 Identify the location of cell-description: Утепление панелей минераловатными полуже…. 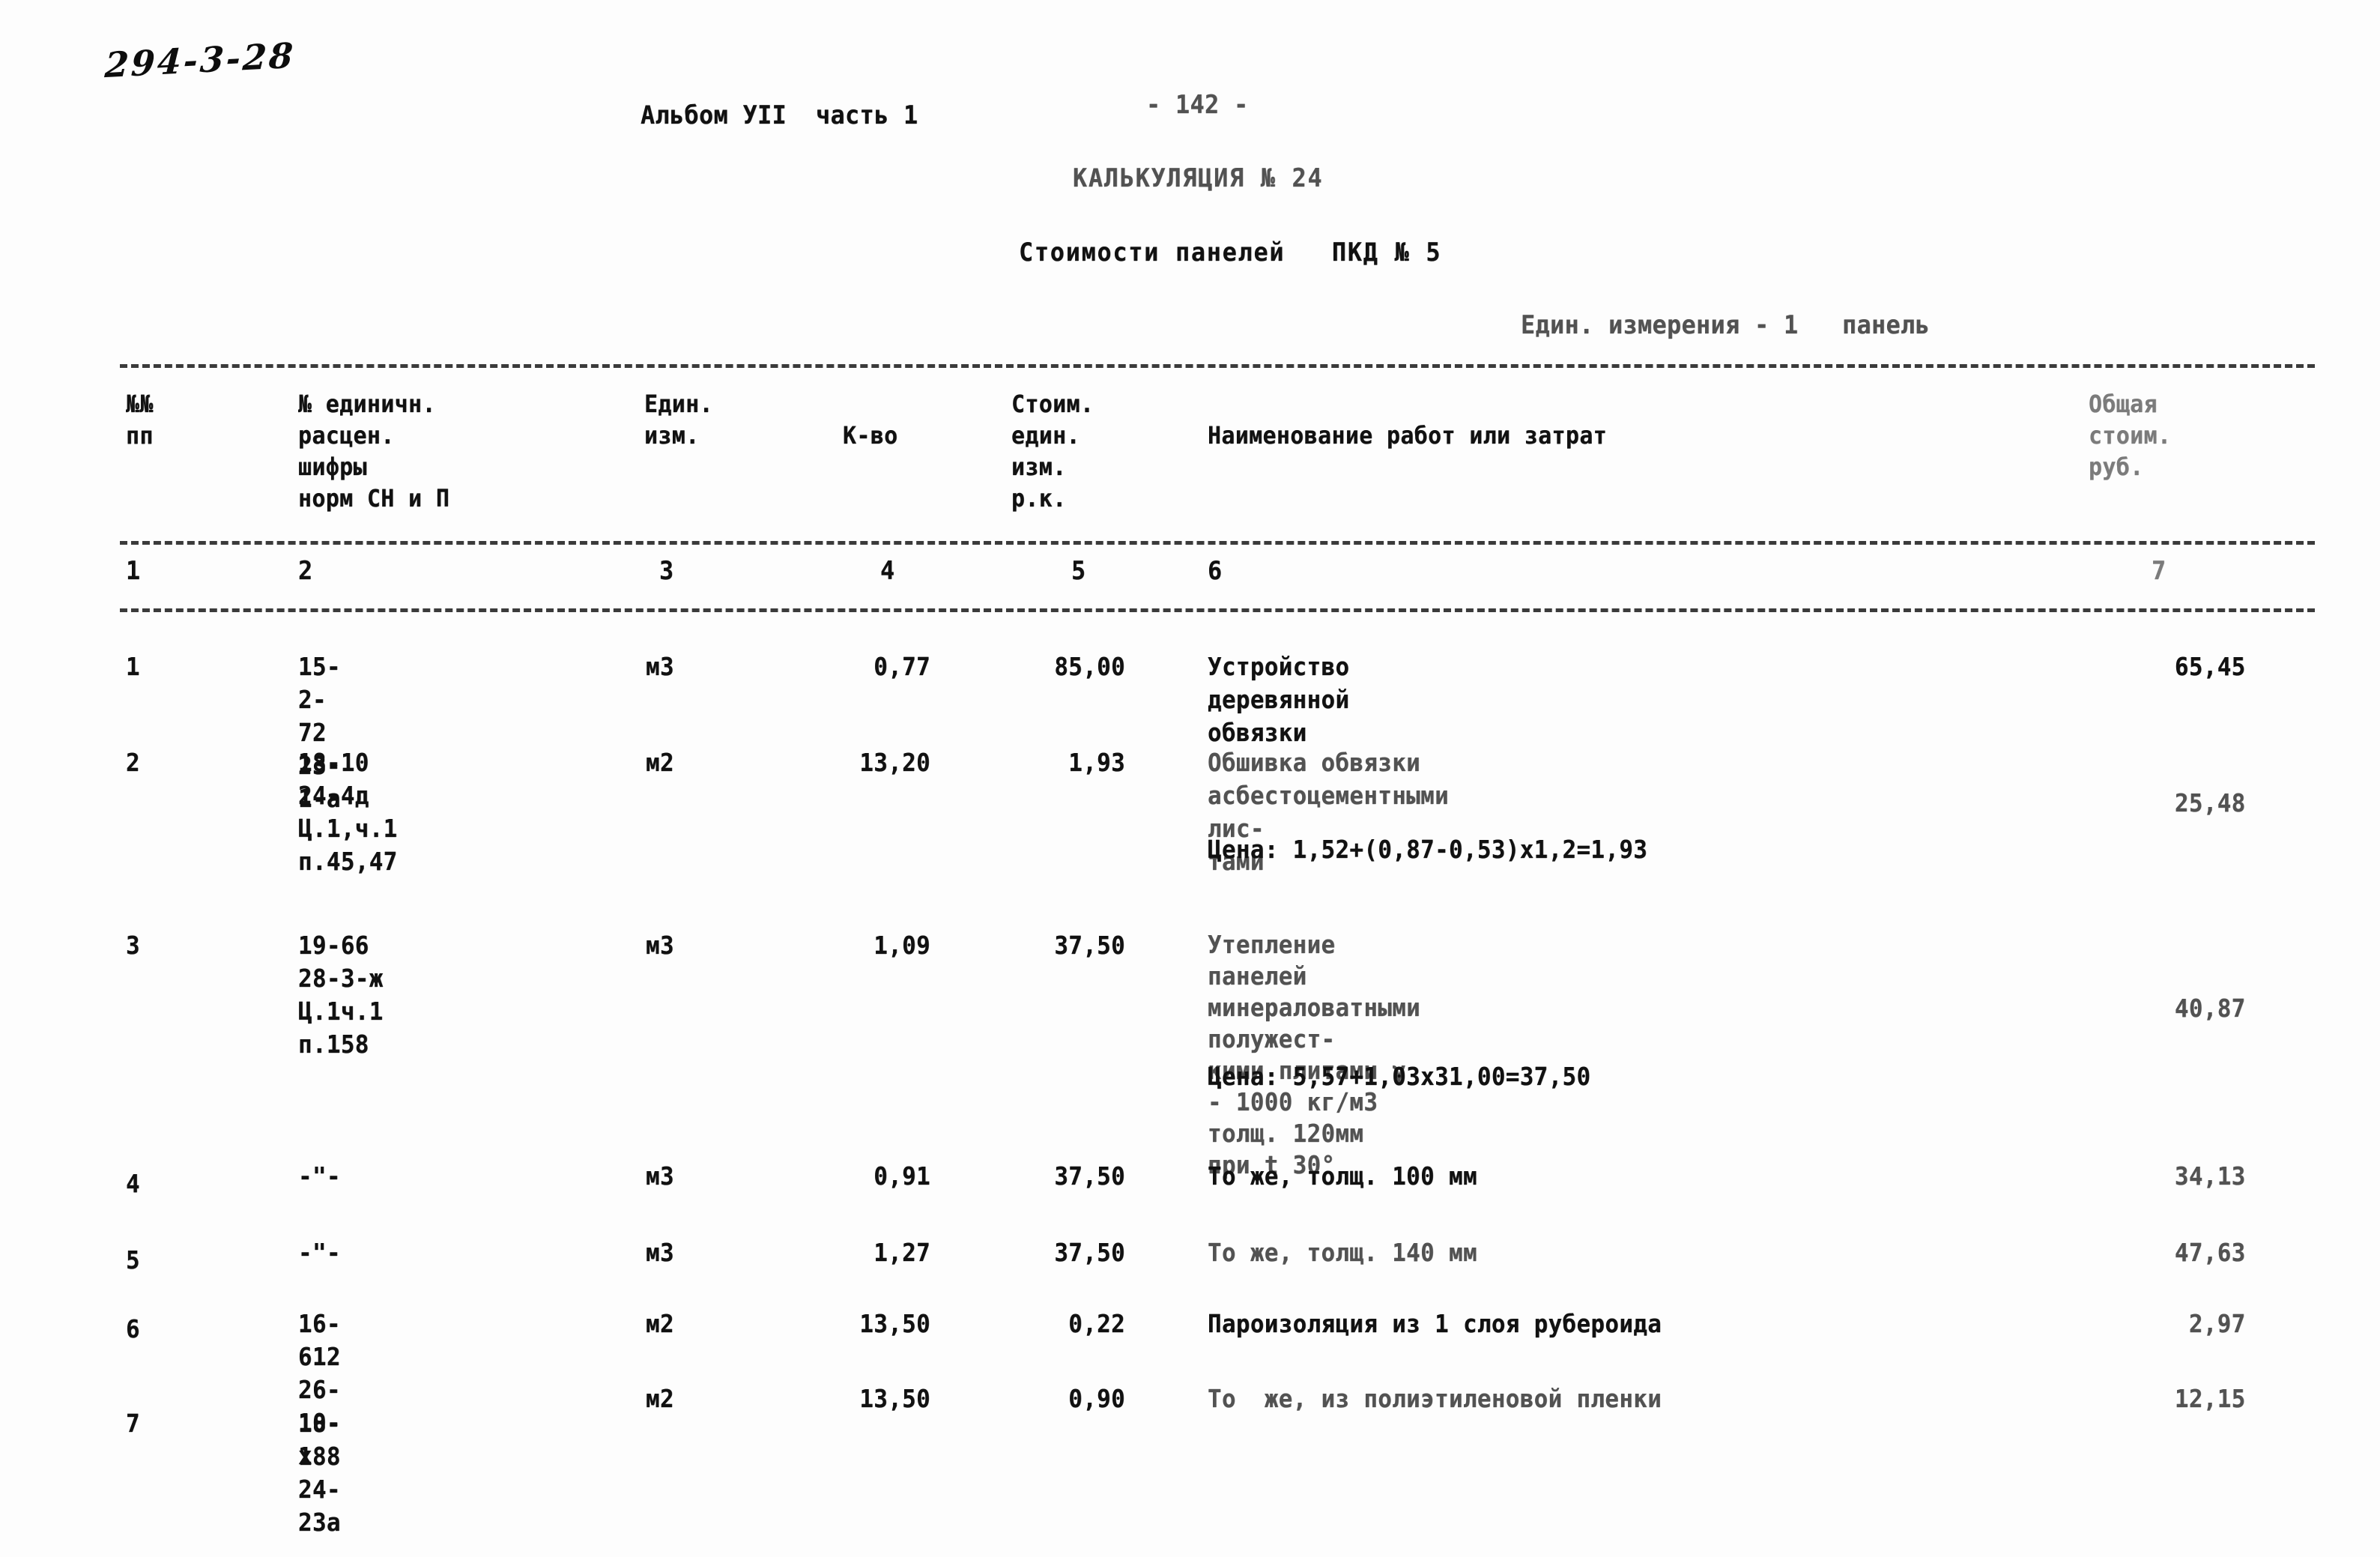
(1314, 1054).